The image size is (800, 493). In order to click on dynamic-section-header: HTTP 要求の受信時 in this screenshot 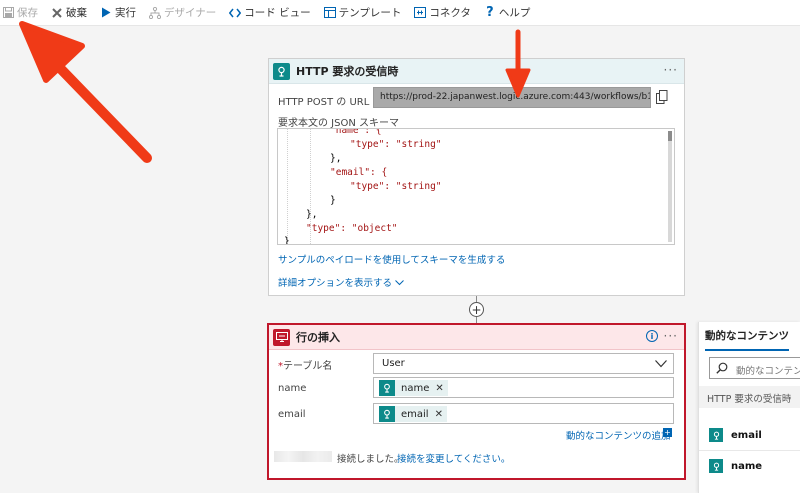, I will do `click(749, 397)`.